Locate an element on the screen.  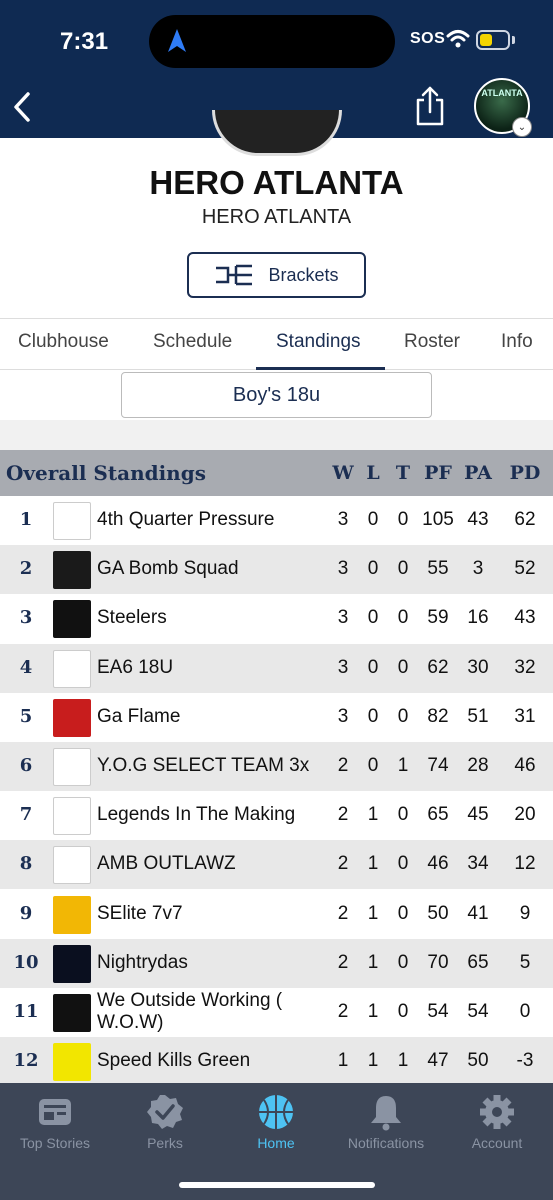
chevron-down-icon: ⌄ is located at coordinates (522, 127).